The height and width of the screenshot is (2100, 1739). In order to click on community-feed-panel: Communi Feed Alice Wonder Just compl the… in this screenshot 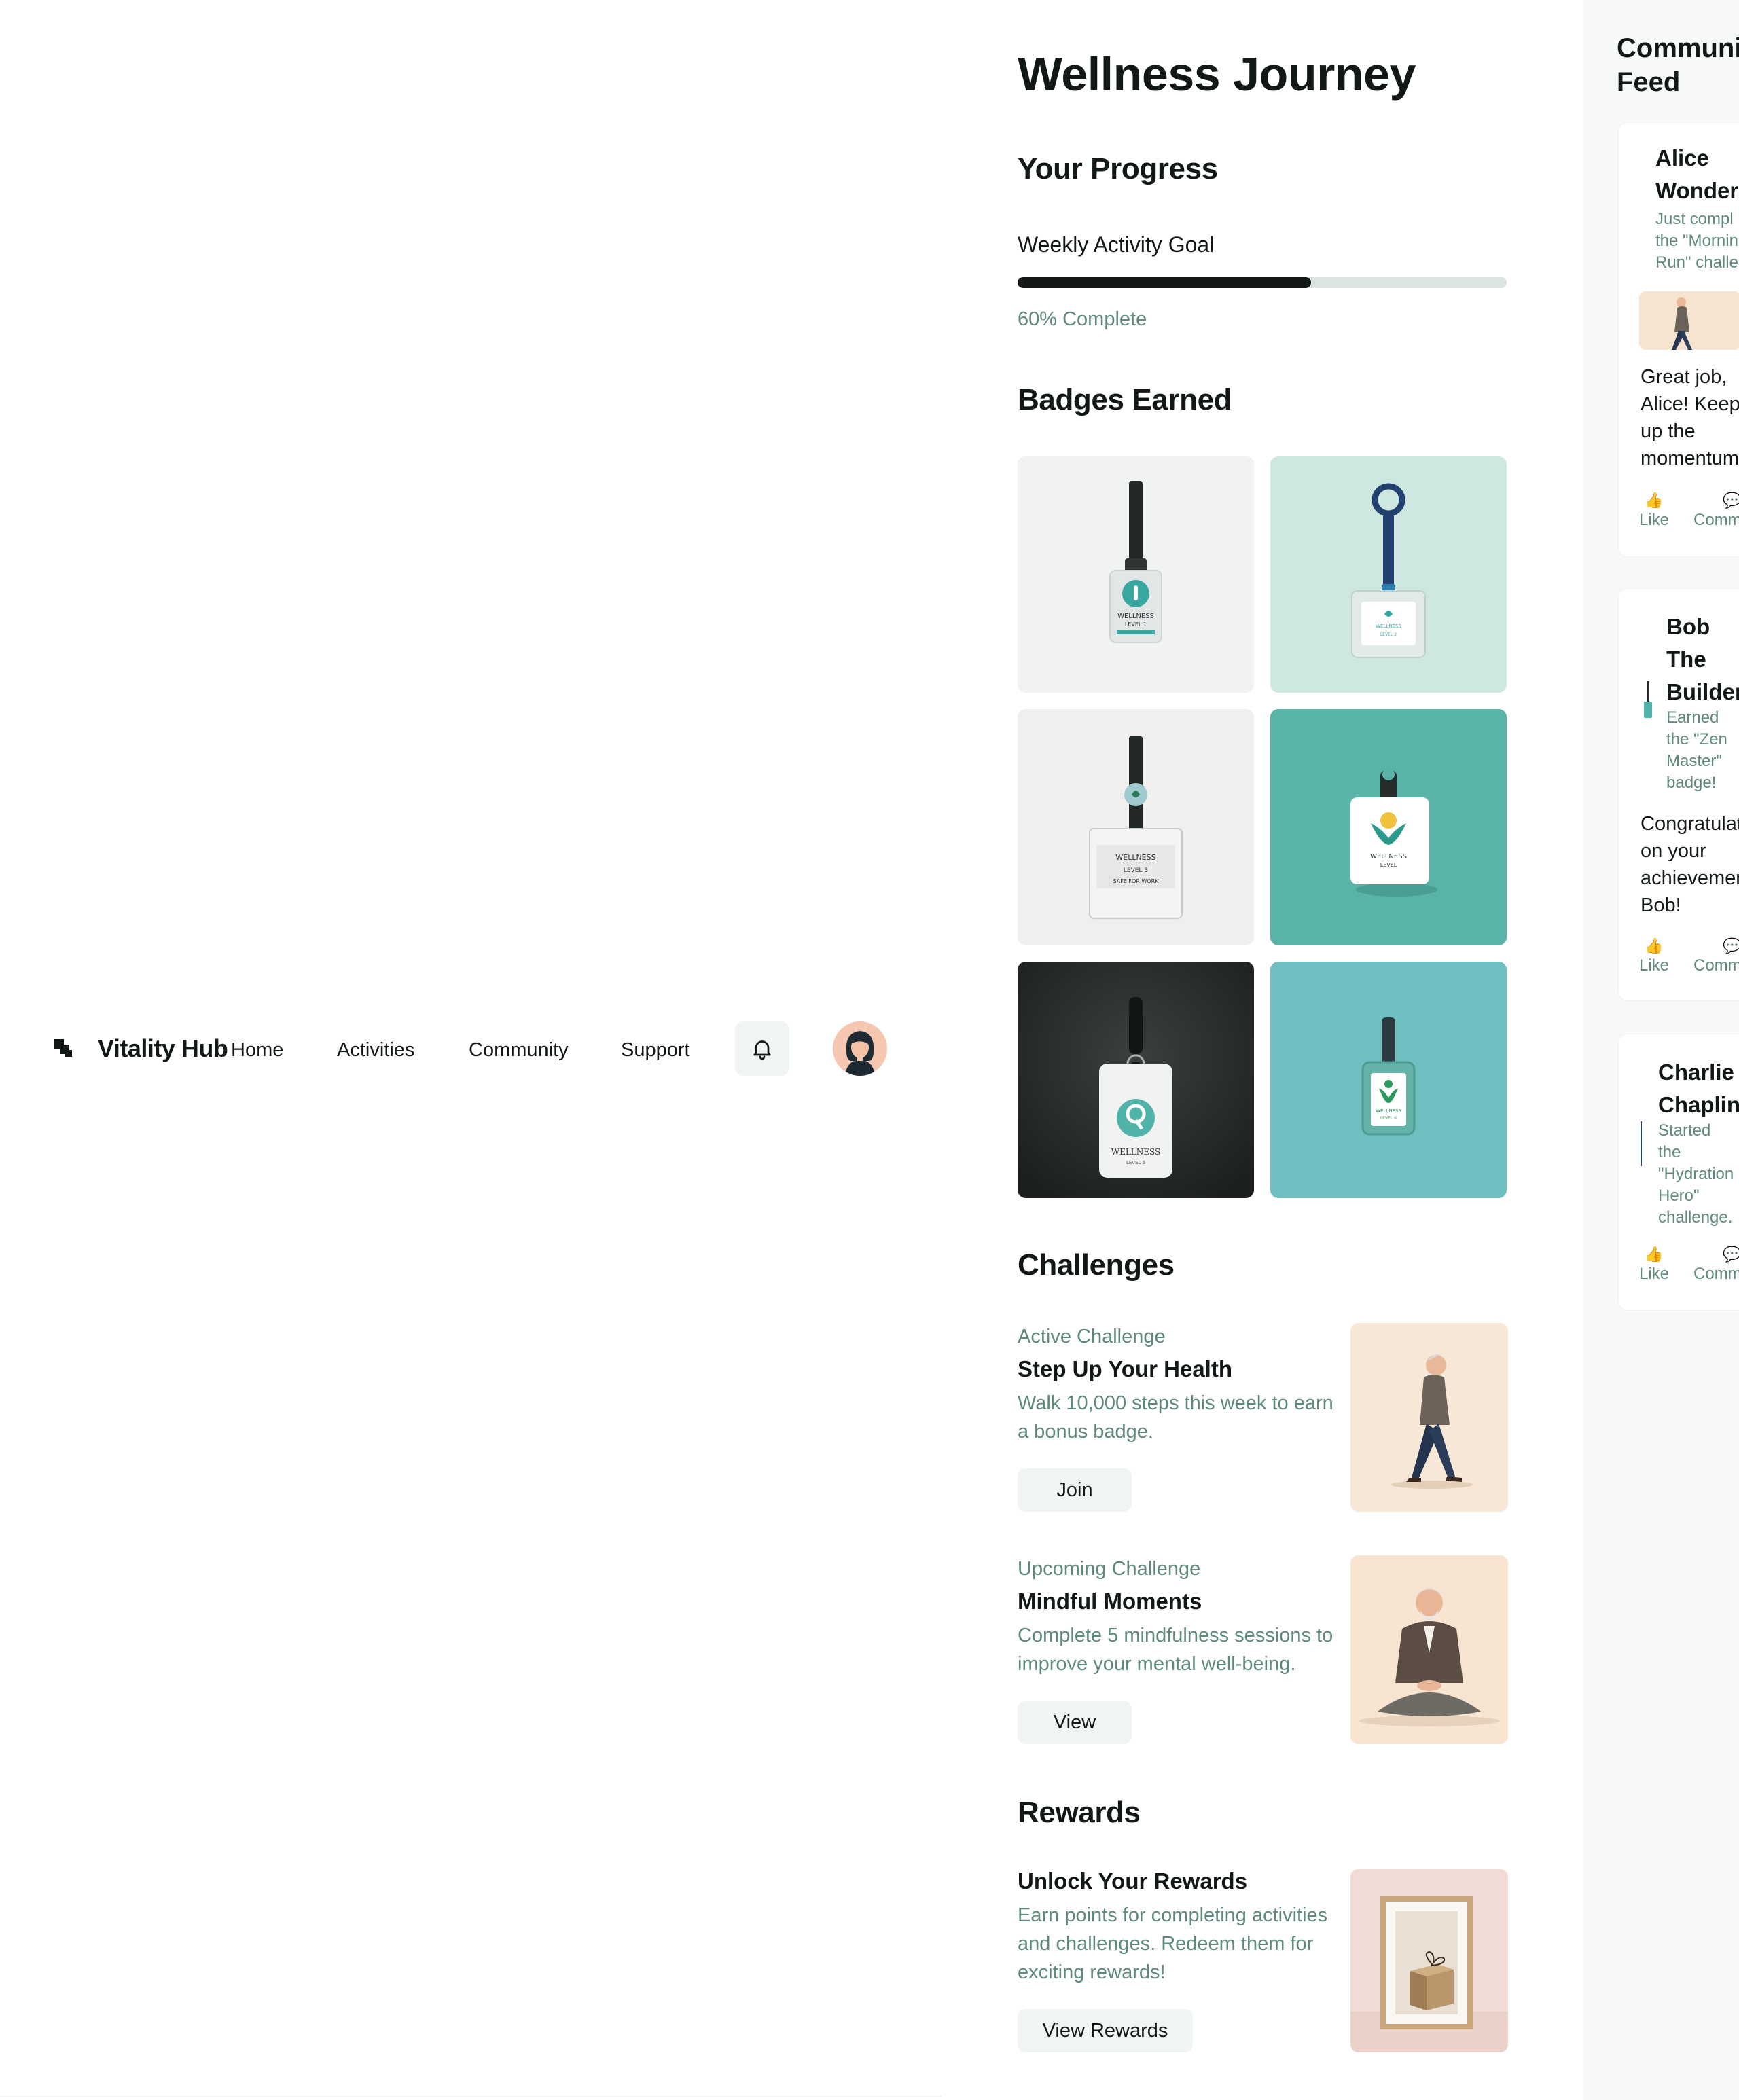, I will do `click(1661, 1050)`.